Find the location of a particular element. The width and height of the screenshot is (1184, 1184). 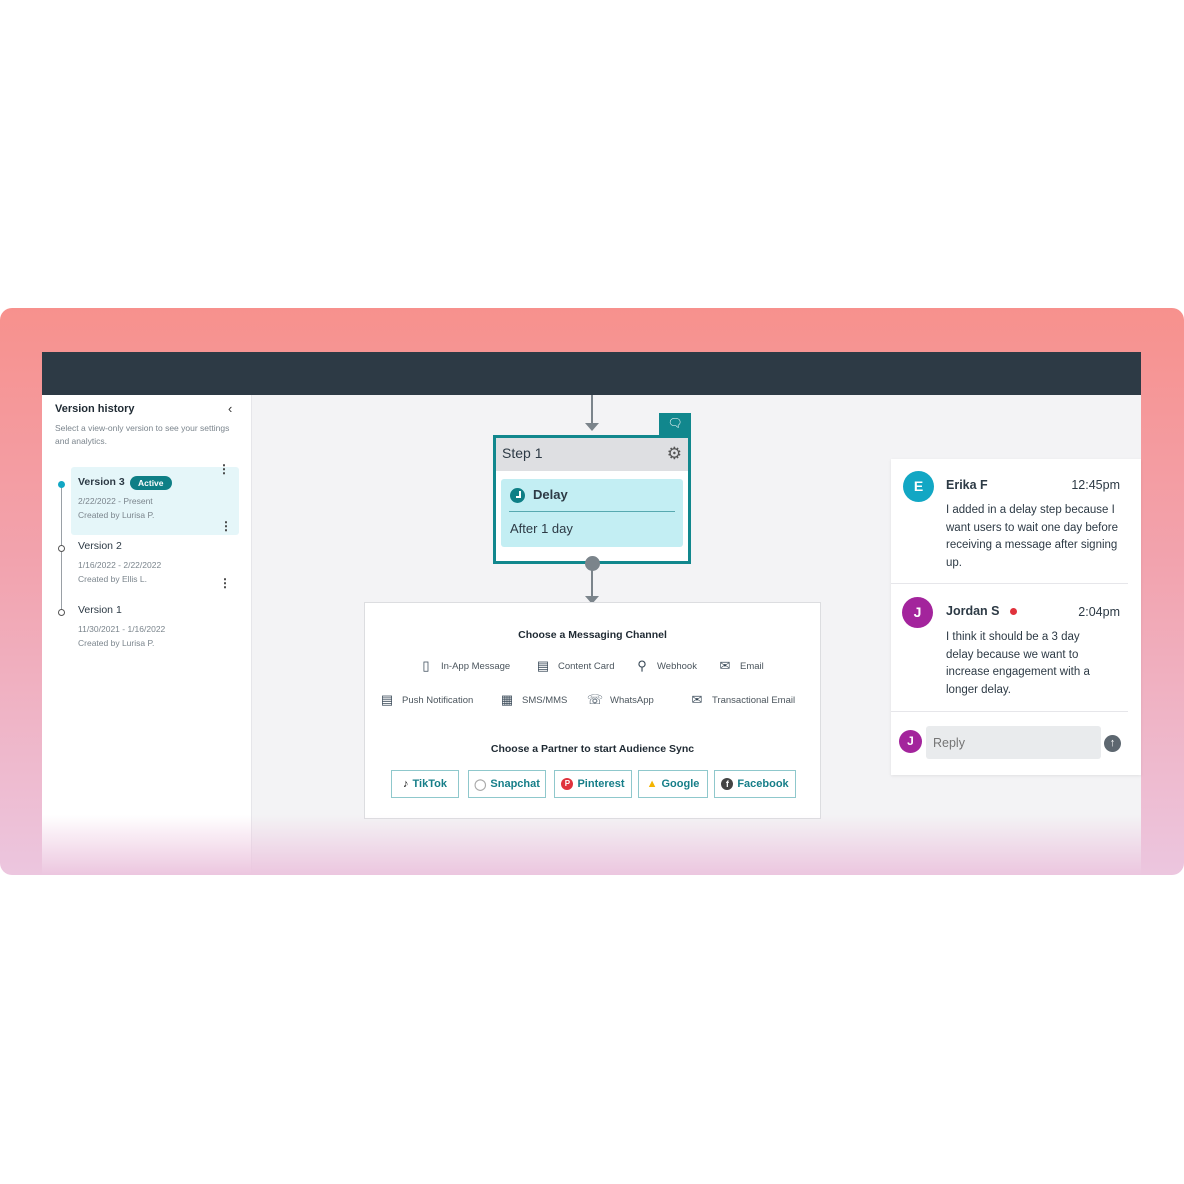

webhook-icon: ⚲ is located at coordinates (642, 665).